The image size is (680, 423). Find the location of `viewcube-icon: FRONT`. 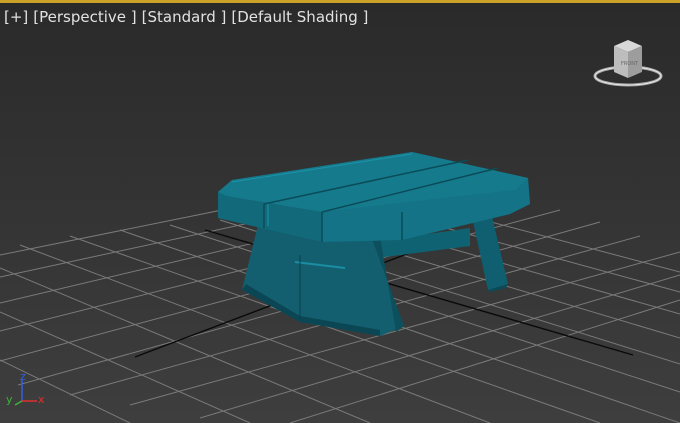

viewcube-icon: FRONT is located at coordinates (628, 63).